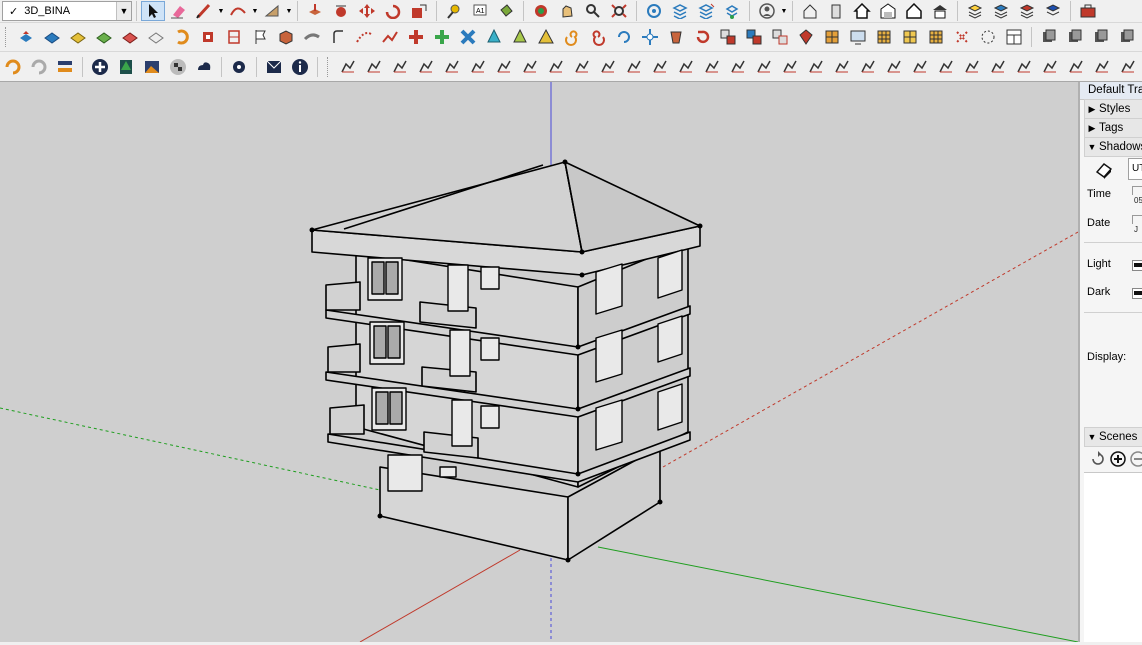  I want to click on chevron-down-icon: ▼, so click(123, 11).